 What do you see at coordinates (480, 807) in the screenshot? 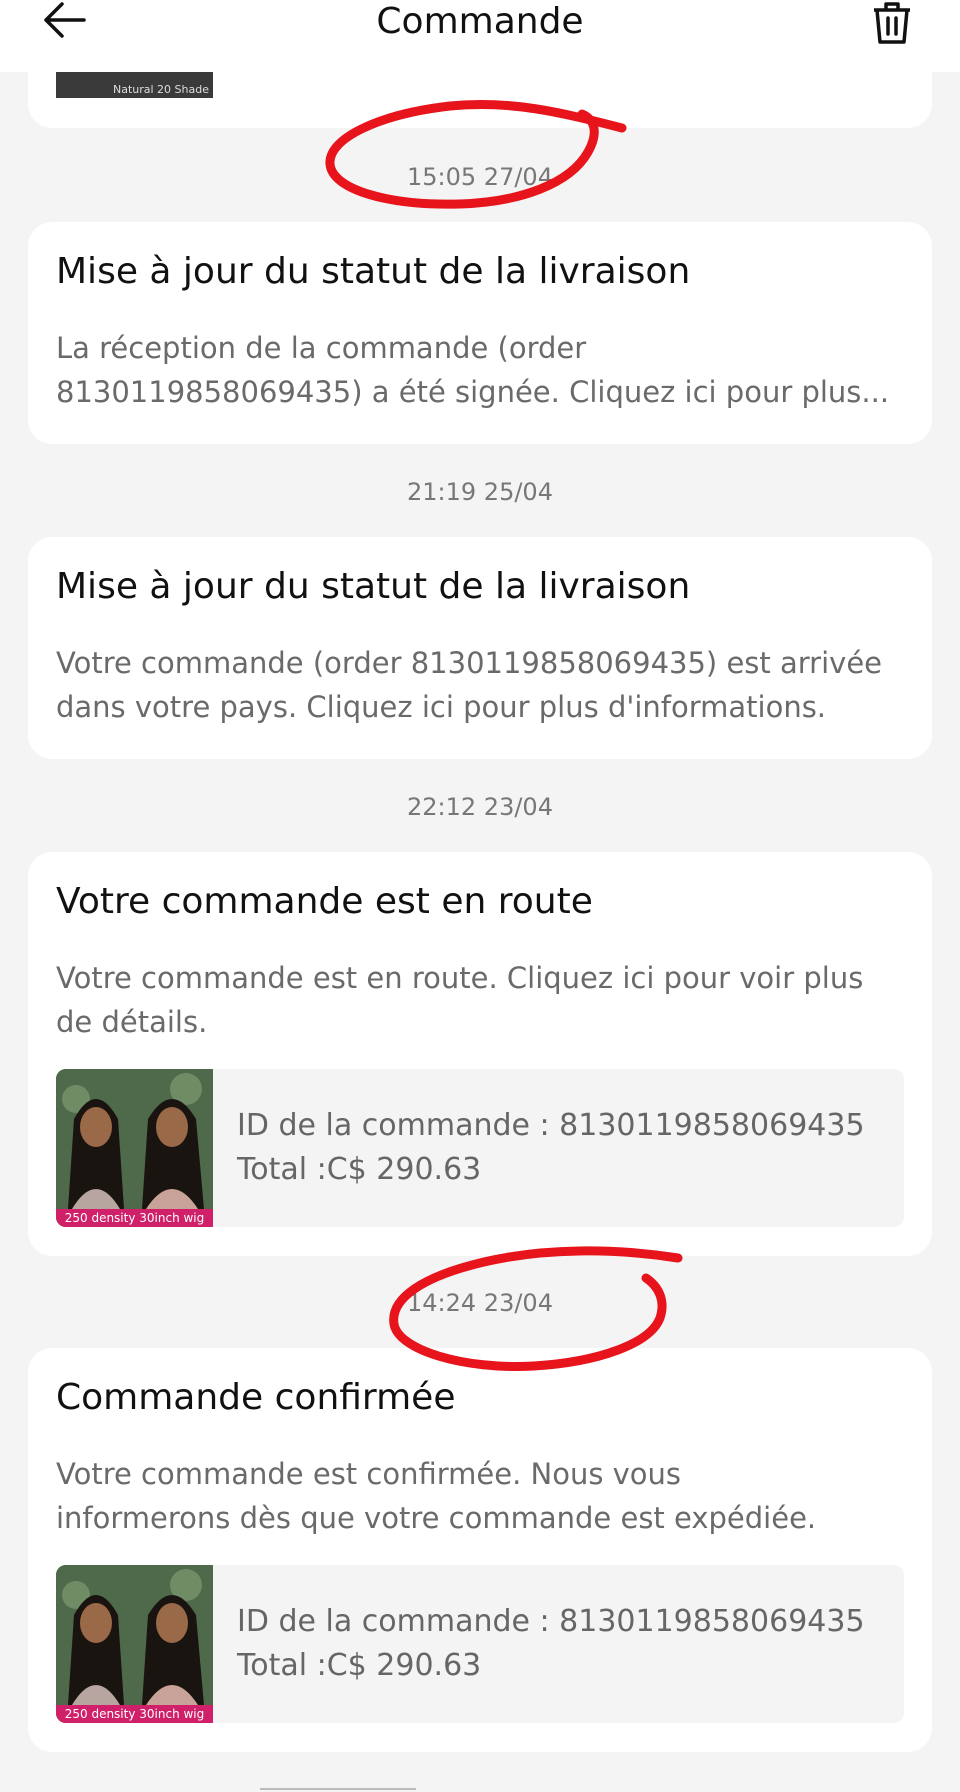
I see `message-timestamp: 22:12 23/04` at bounding box center [480, 807].